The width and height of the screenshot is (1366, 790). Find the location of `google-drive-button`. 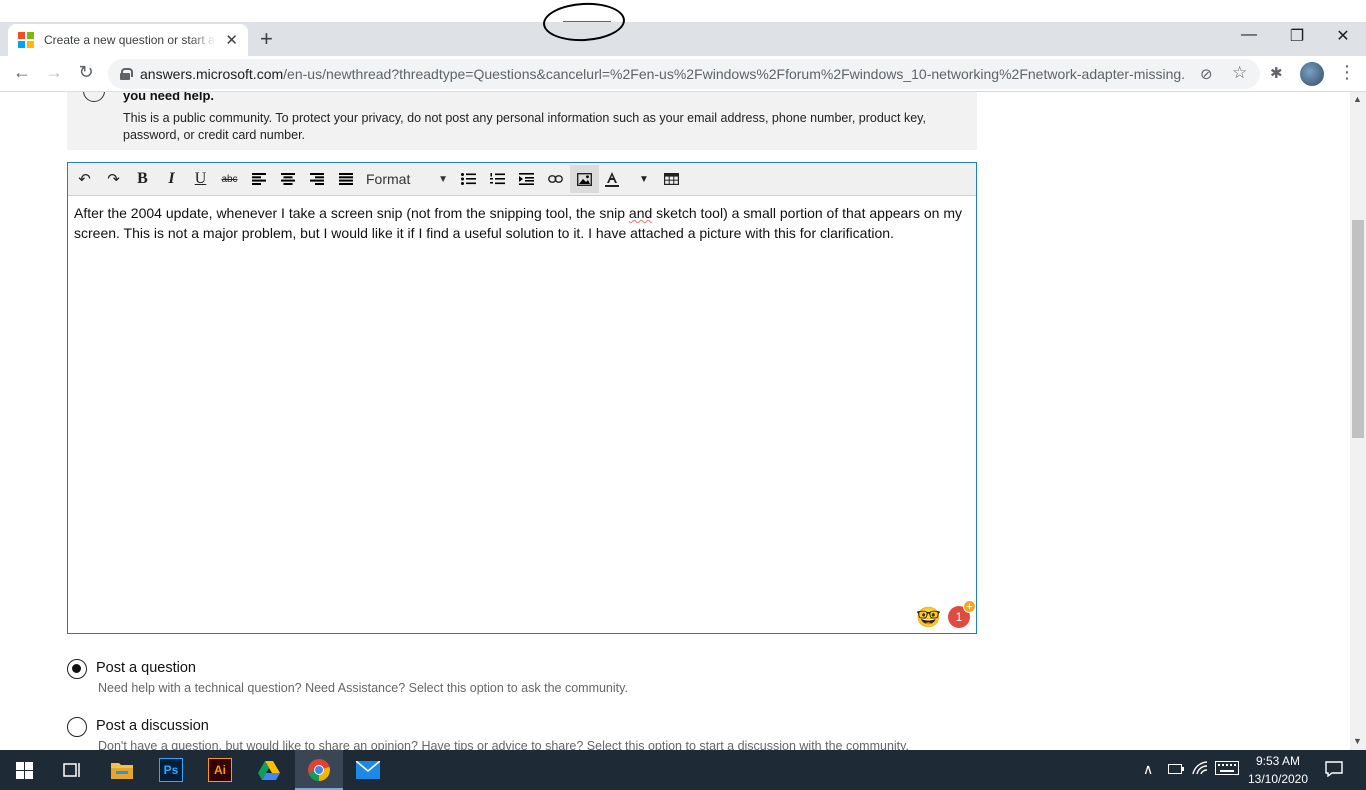

google-drive-button is located at coordinates (269, 770).